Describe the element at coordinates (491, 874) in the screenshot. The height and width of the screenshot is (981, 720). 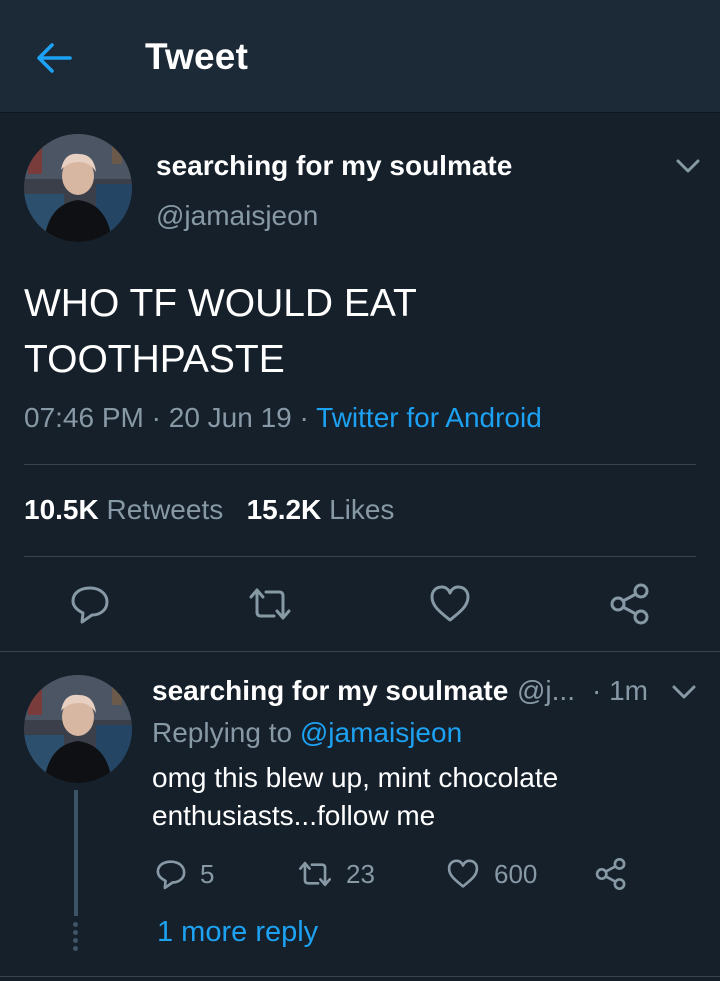
I see `reply-like-button: 600` at that location.